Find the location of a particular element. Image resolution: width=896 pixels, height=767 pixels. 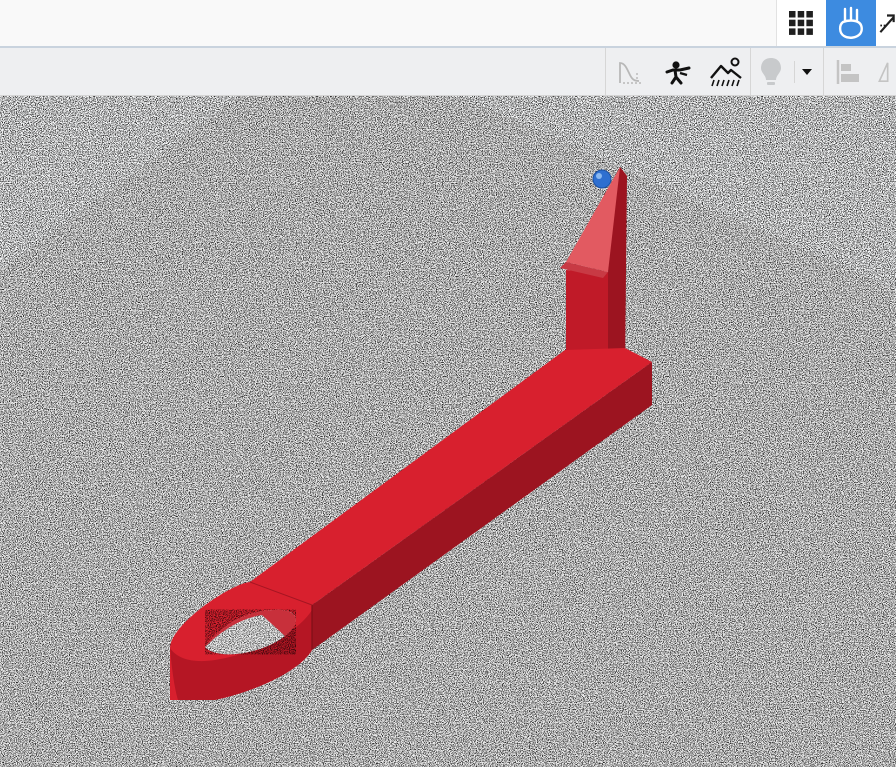

light-options-dropdown is located at coordinates (807, 72).